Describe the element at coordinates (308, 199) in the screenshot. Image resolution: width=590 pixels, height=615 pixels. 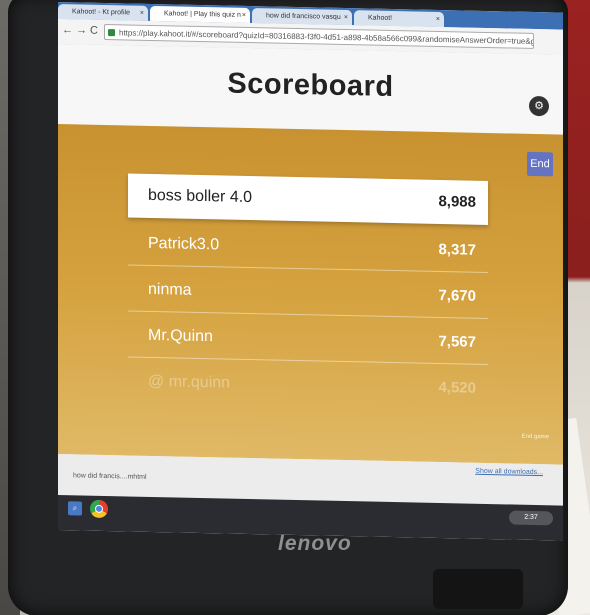
I see `scoreboard-row: boss boller 4.0 8,988` at that location.